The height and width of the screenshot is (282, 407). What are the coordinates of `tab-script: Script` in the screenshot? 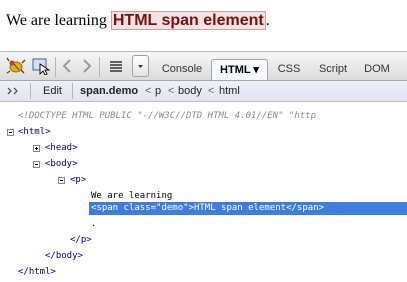 It's located at (333, 69).